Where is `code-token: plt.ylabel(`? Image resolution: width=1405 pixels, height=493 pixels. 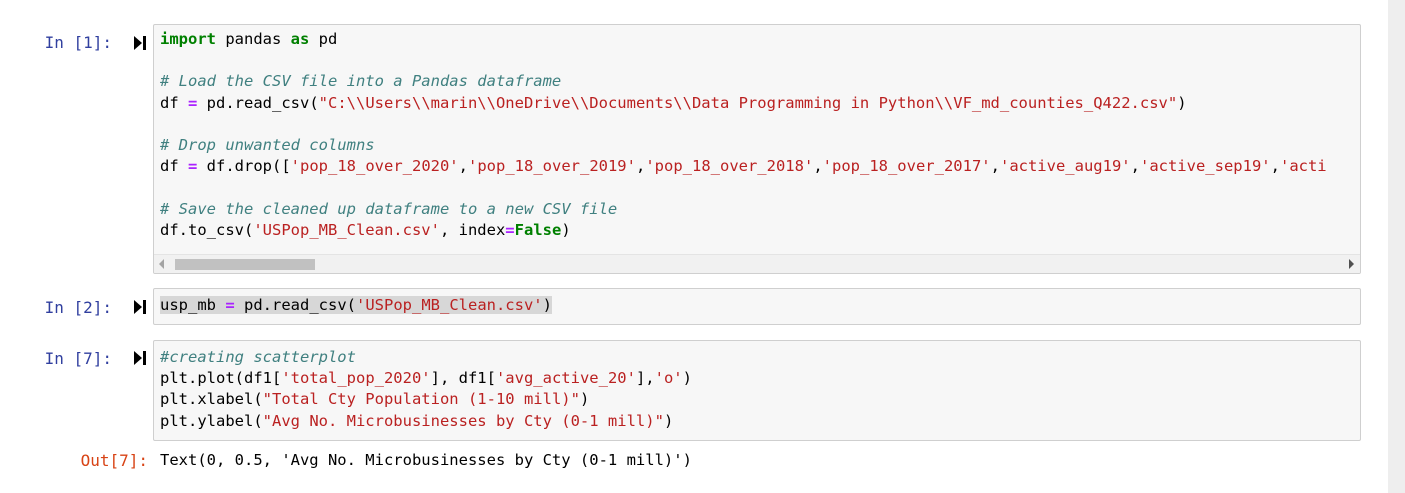 code-token: plt.ylabel( is located at coordinates (211, 420).